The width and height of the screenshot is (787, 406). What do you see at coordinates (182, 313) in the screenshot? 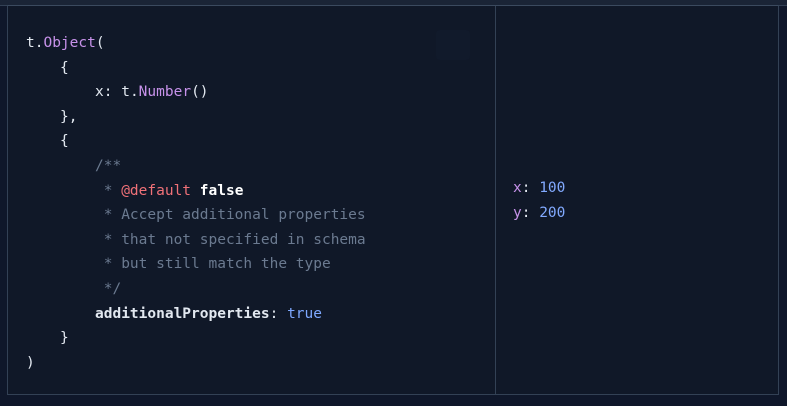
I see `code-key: additionalProperties` at bounding box center [182, 313].